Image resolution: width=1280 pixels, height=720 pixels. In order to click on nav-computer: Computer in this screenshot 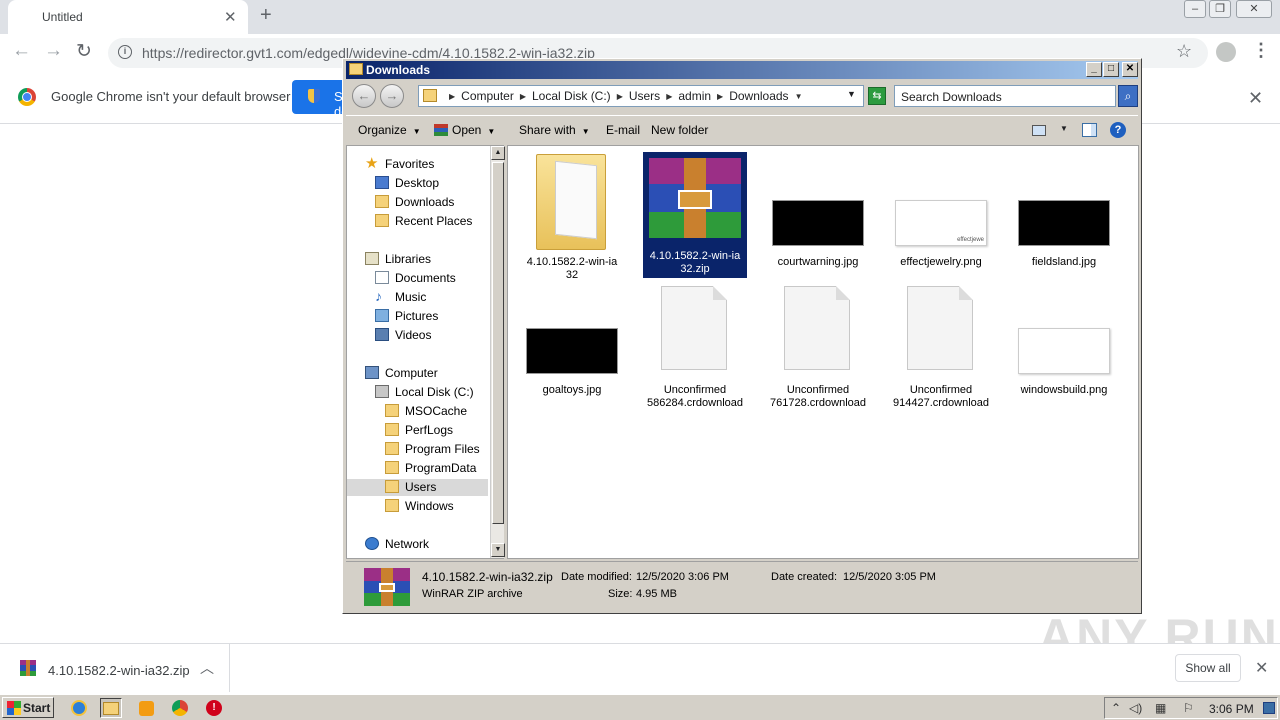, I will do `click(425, 373)`.